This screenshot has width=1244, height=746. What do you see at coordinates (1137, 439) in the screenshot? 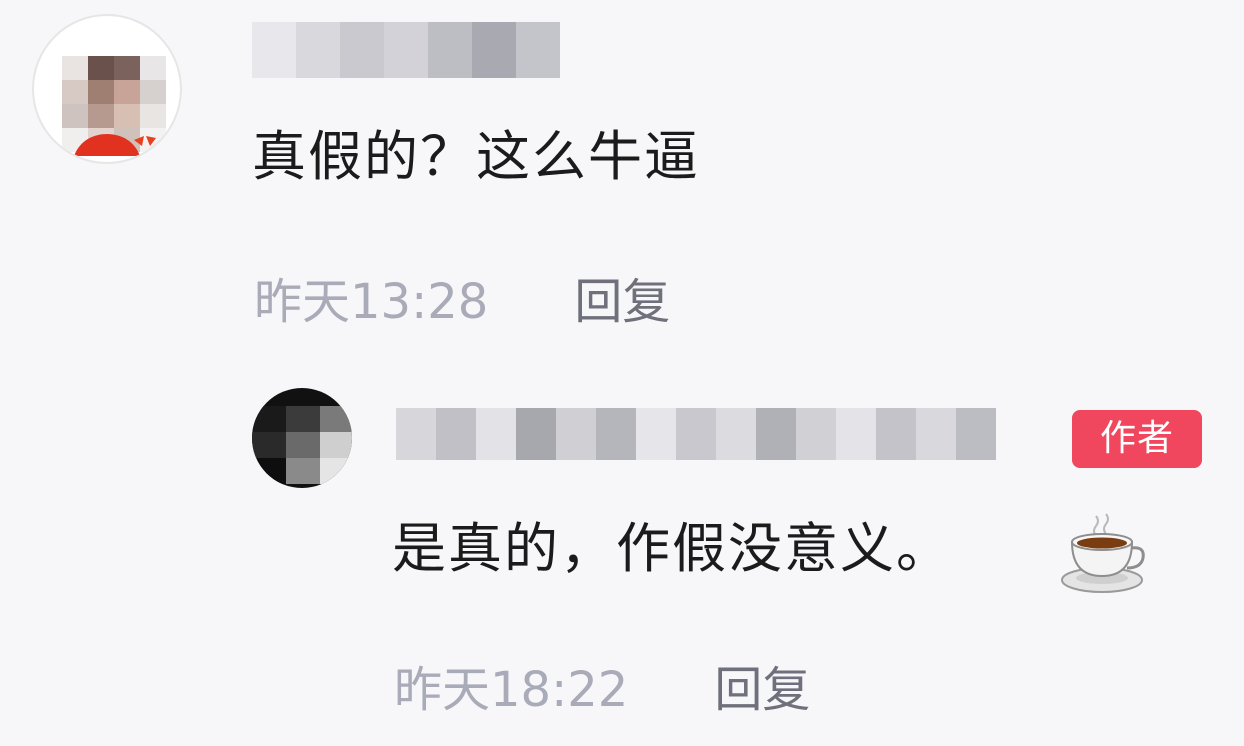
I see `author-badge: 作者` at bounding box center [1137, 439].